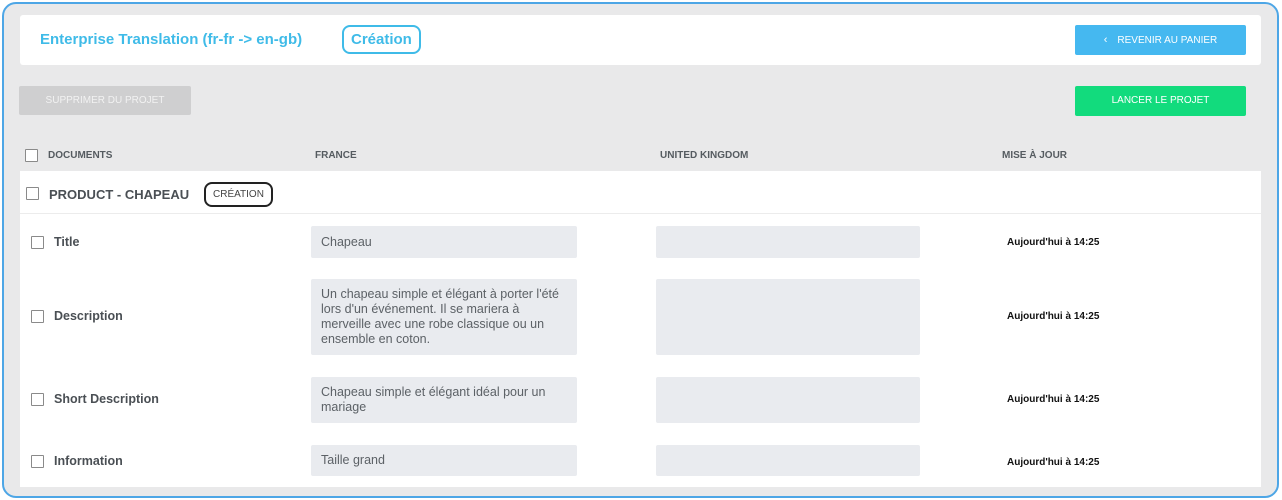 This screenshot has height=500, width=1282. What do you see at coordinates (1035, 155) in the screenshot?
I see `column-header-updated: MISE À JOUR` at bounding box center [1035, 155].